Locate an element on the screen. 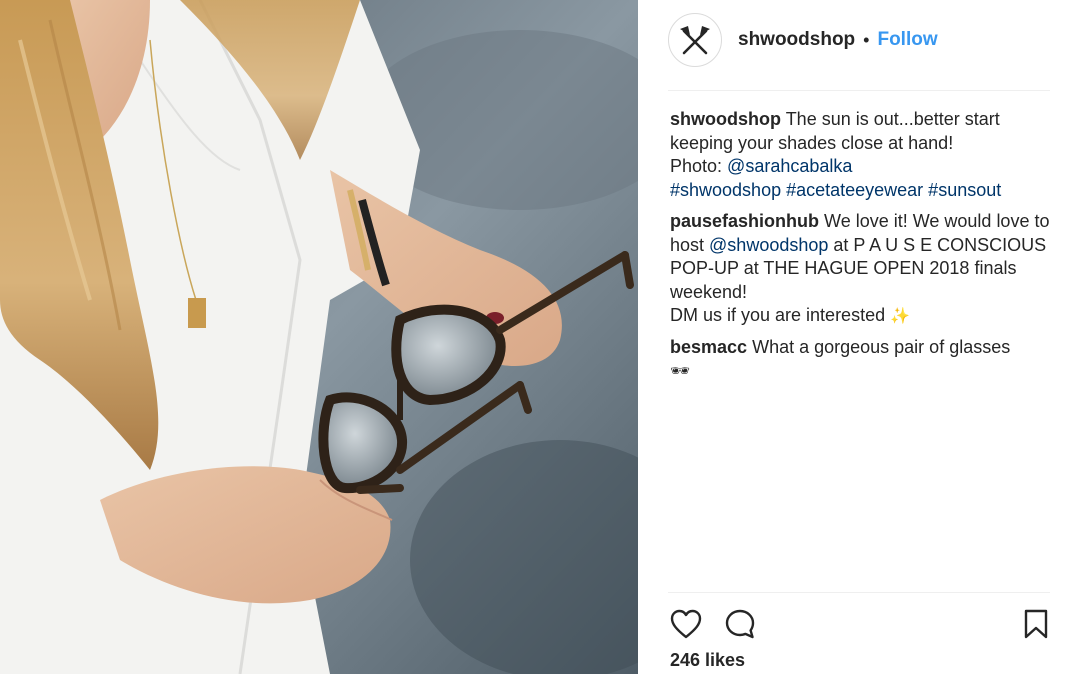 Image resolution: width=1080 pixels, height=674 pixels. photo-credit-mention: @sarahcabalka is located at coordinates (789, 166).